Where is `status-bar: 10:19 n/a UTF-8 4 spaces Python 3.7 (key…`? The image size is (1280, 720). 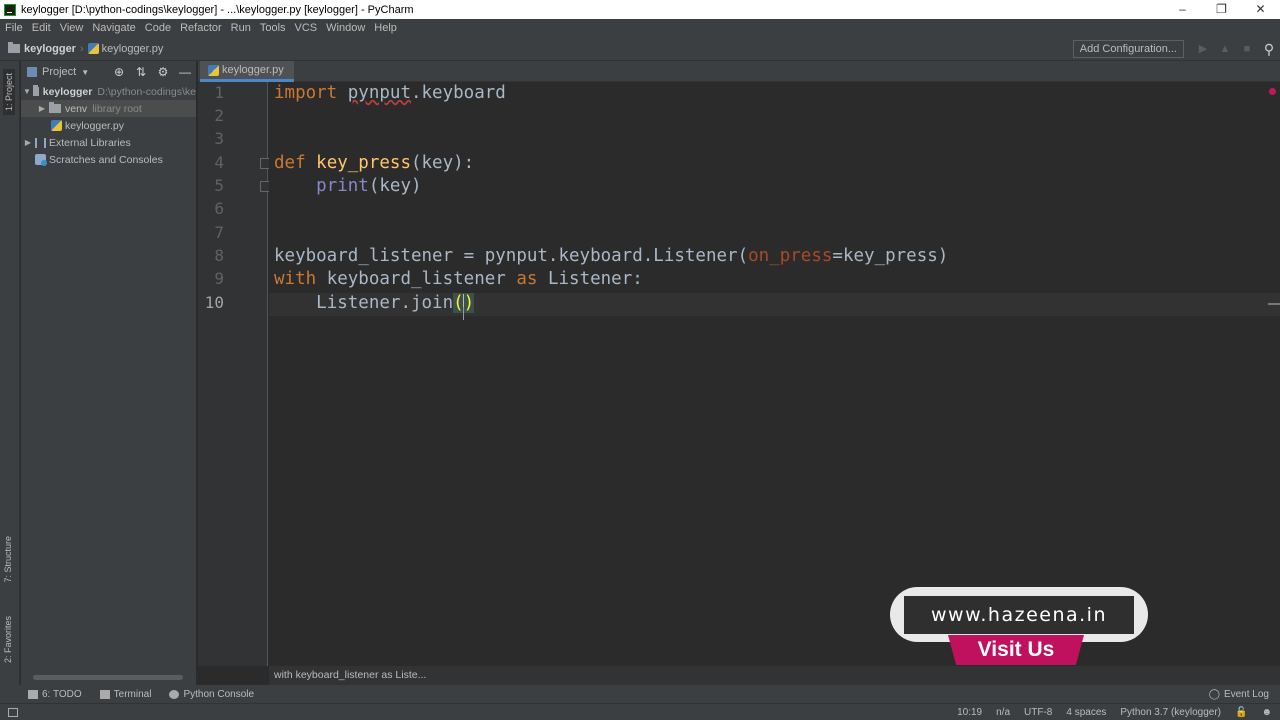 status-bar: 10:19 n/a UTF-8 4 spaces Python 3.7 (key… is located at coordinates (640, 711).